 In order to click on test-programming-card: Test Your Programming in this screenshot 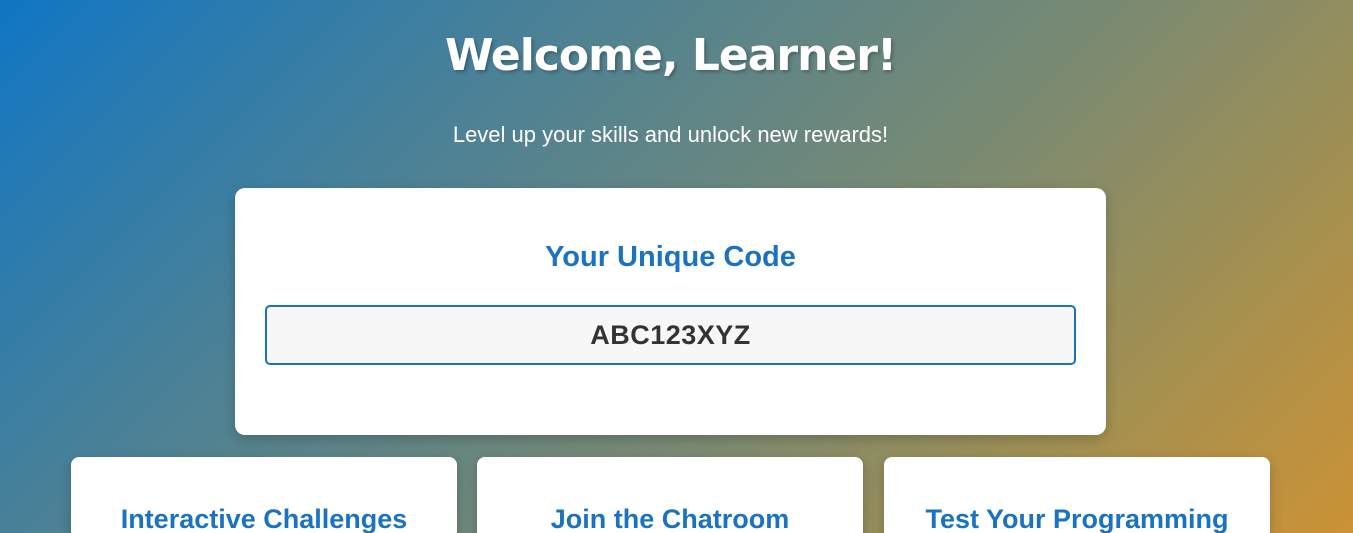, I will do `click(1077, 495)`.